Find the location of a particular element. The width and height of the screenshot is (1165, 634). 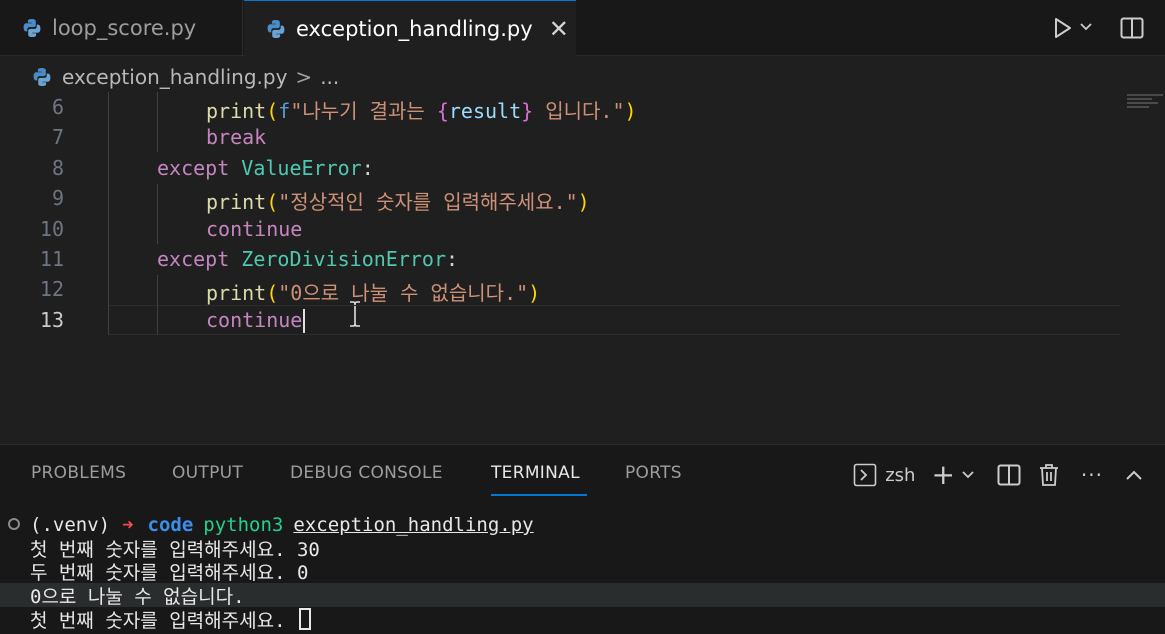

tab-problems: PROBLEMS is located at coordinates (78, 473).